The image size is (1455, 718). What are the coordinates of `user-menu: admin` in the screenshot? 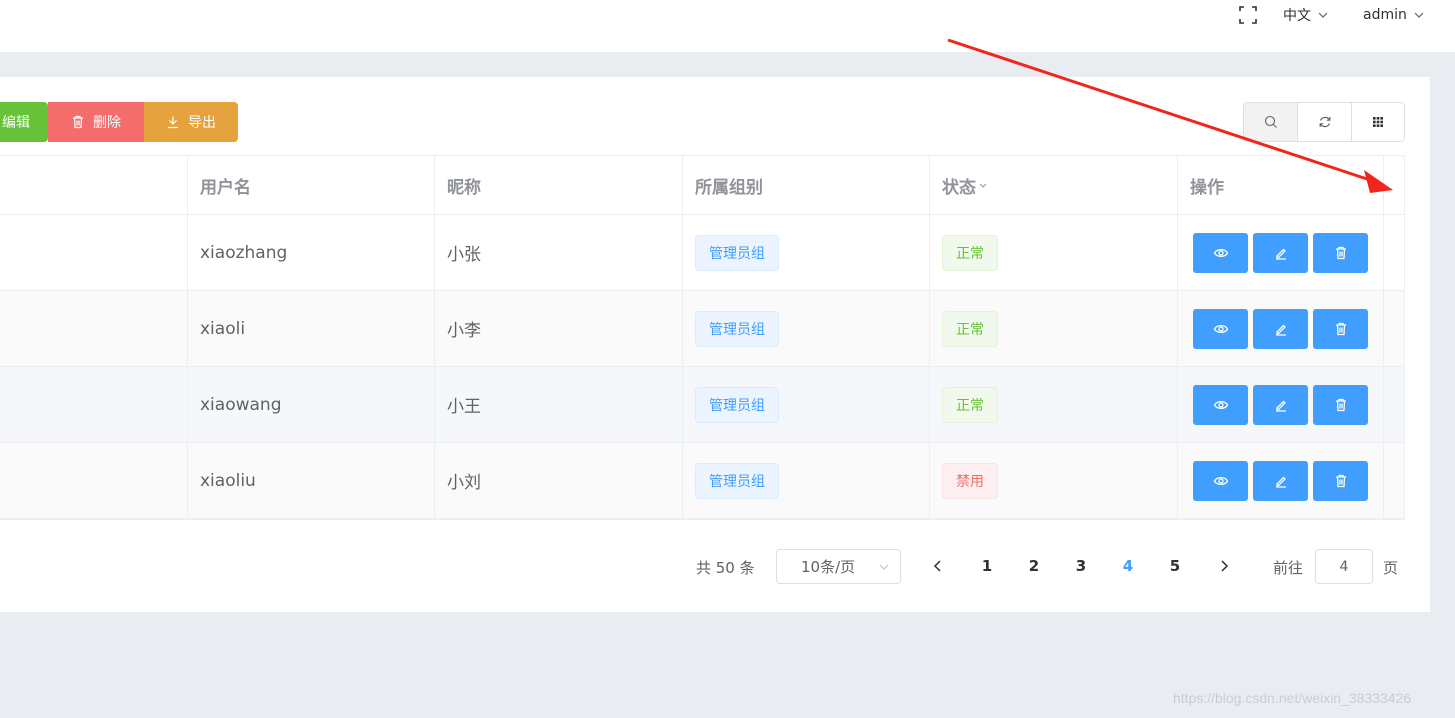 It's located at (1394, 15).